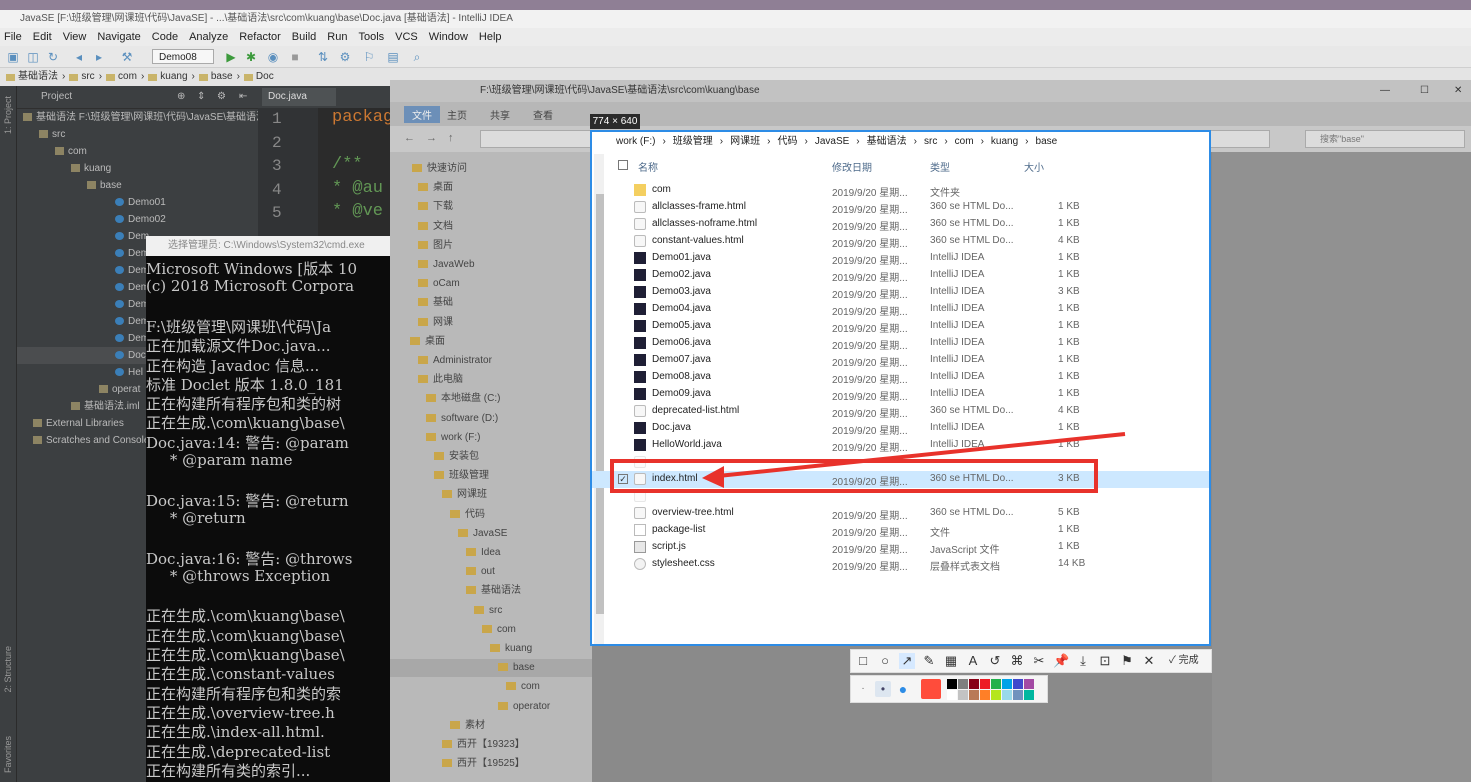  I want to click on ocr-icon: ✂, so click(1039, 661).